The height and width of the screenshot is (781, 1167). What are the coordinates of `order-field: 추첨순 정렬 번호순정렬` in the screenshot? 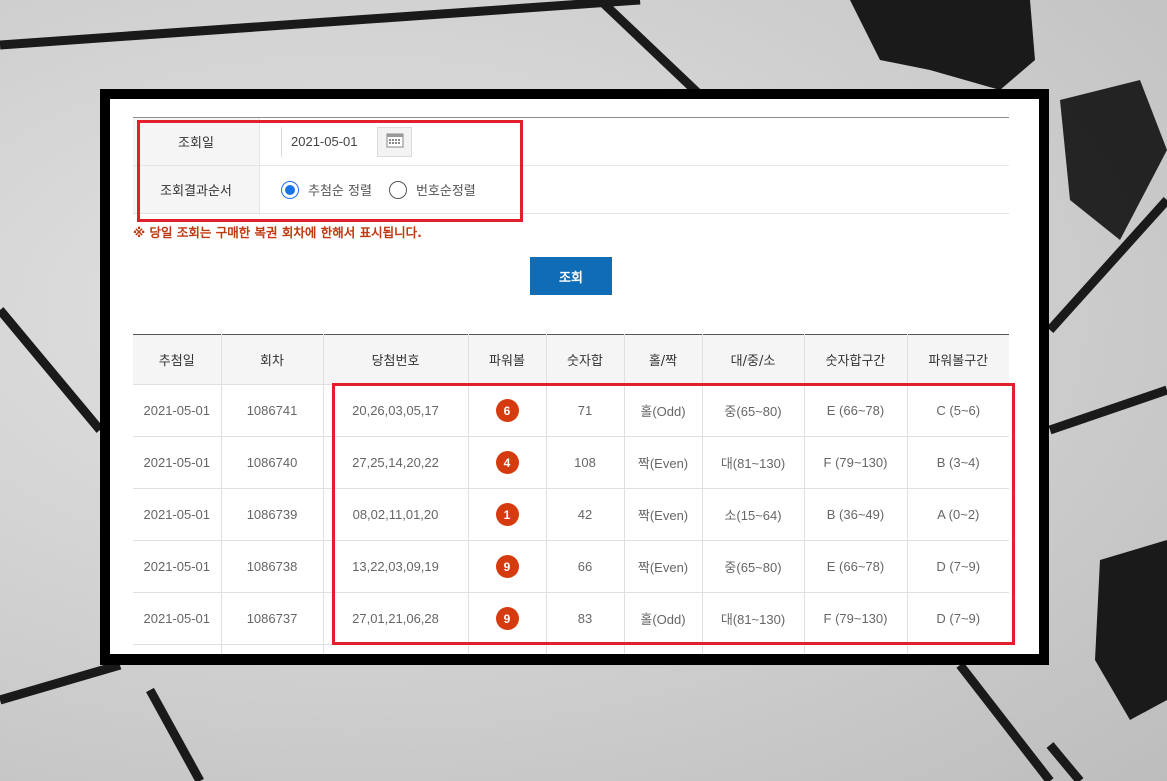 It's located at (634, 189).